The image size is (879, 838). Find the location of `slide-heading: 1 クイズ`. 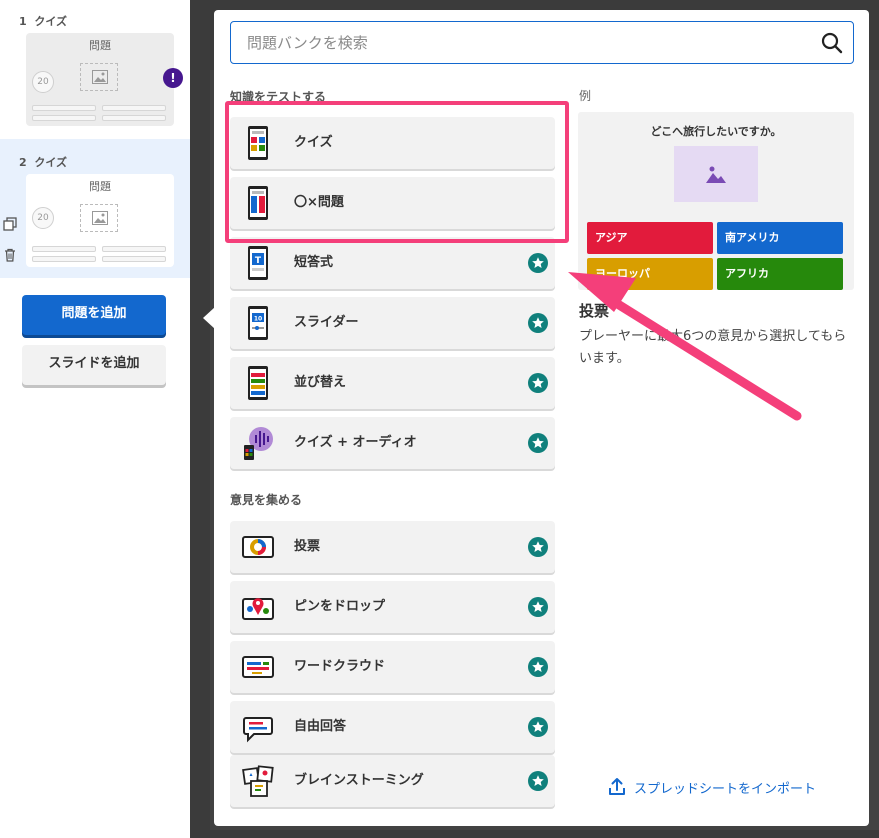

slide-heading: 1 クイズ is located at coordinates (43, 21).